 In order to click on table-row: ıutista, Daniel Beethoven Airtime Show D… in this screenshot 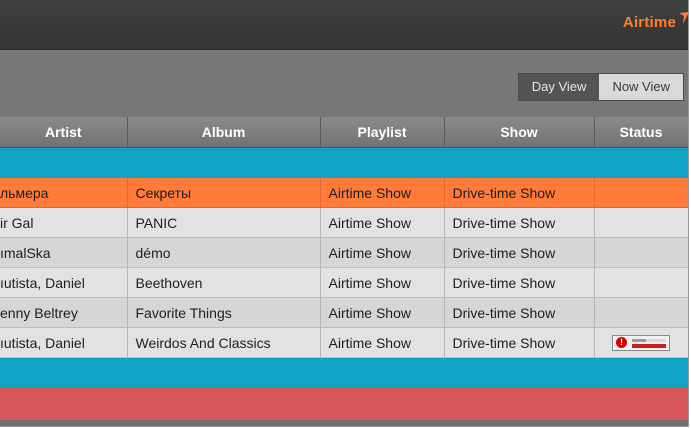, I will do `click(344, 282)`.